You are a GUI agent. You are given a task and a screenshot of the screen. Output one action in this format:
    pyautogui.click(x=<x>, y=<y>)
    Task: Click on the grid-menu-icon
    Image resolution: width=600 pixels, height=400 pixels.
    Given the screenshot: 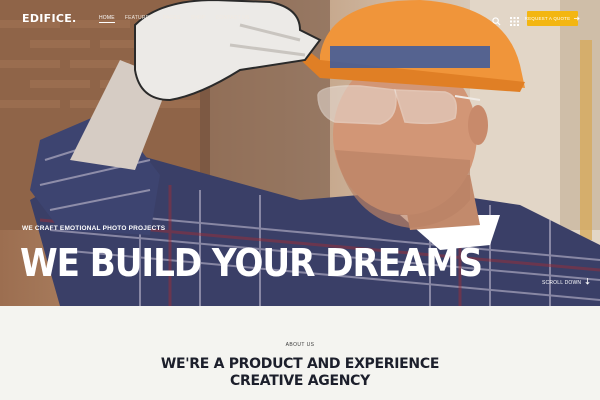 What is the action you would take?
    pyautogui.click(x=514, y=19)
    